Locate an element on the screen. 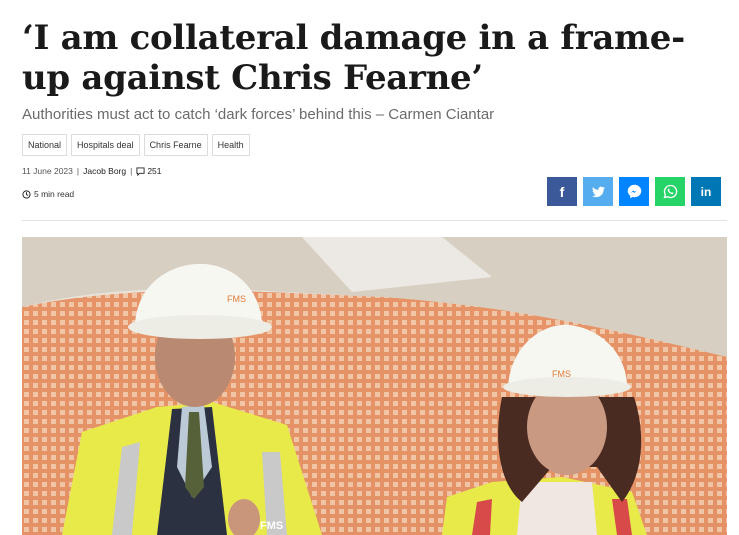 The height and width of the screenshot is (535, 739). tag-health: Health is located at coordinates (230, 145).